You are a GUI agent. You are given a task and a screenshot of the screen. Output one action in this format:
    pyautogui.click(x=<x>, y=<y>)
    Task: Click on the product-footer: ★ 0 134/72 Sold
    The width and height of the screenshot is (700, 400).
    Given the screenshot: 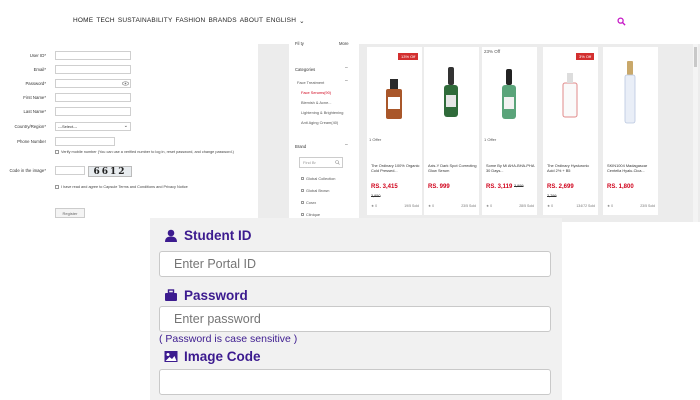 What is the action you would take?
    pyautogui.click(x=571, y=206)
    